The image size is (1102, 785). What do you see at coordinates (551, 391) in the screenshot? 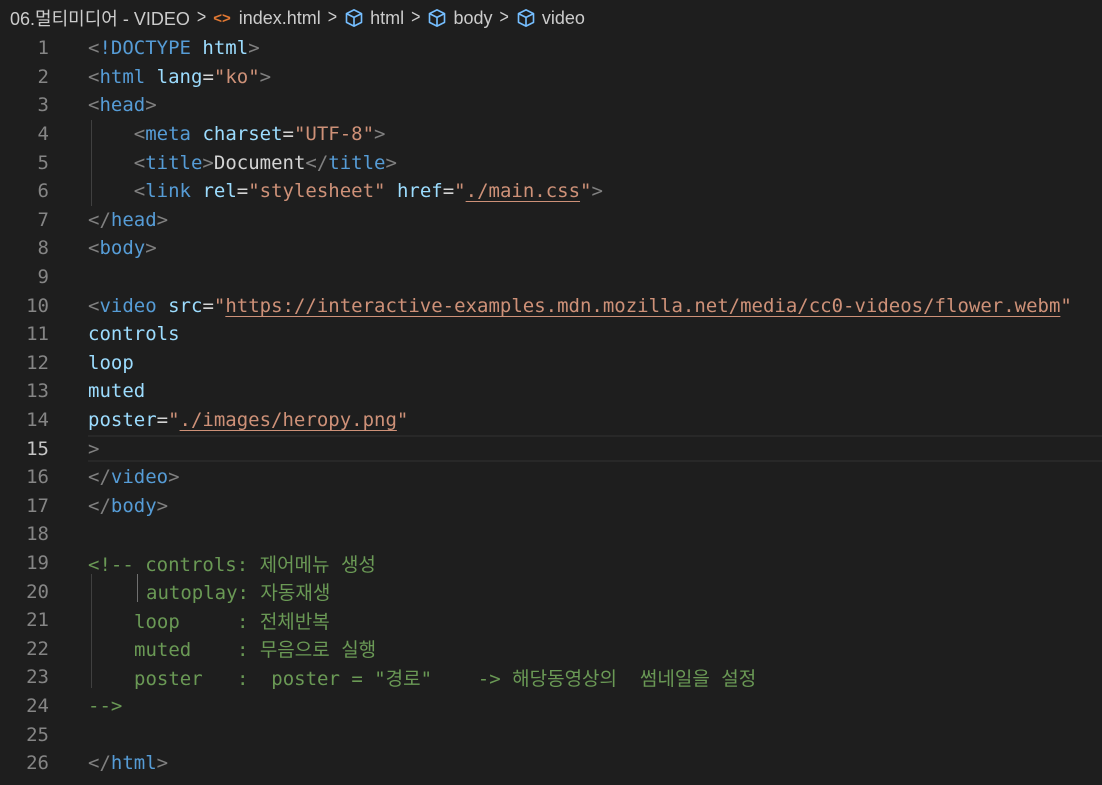
I see `code-line: 13 muted` at bounding box center [551, 391].